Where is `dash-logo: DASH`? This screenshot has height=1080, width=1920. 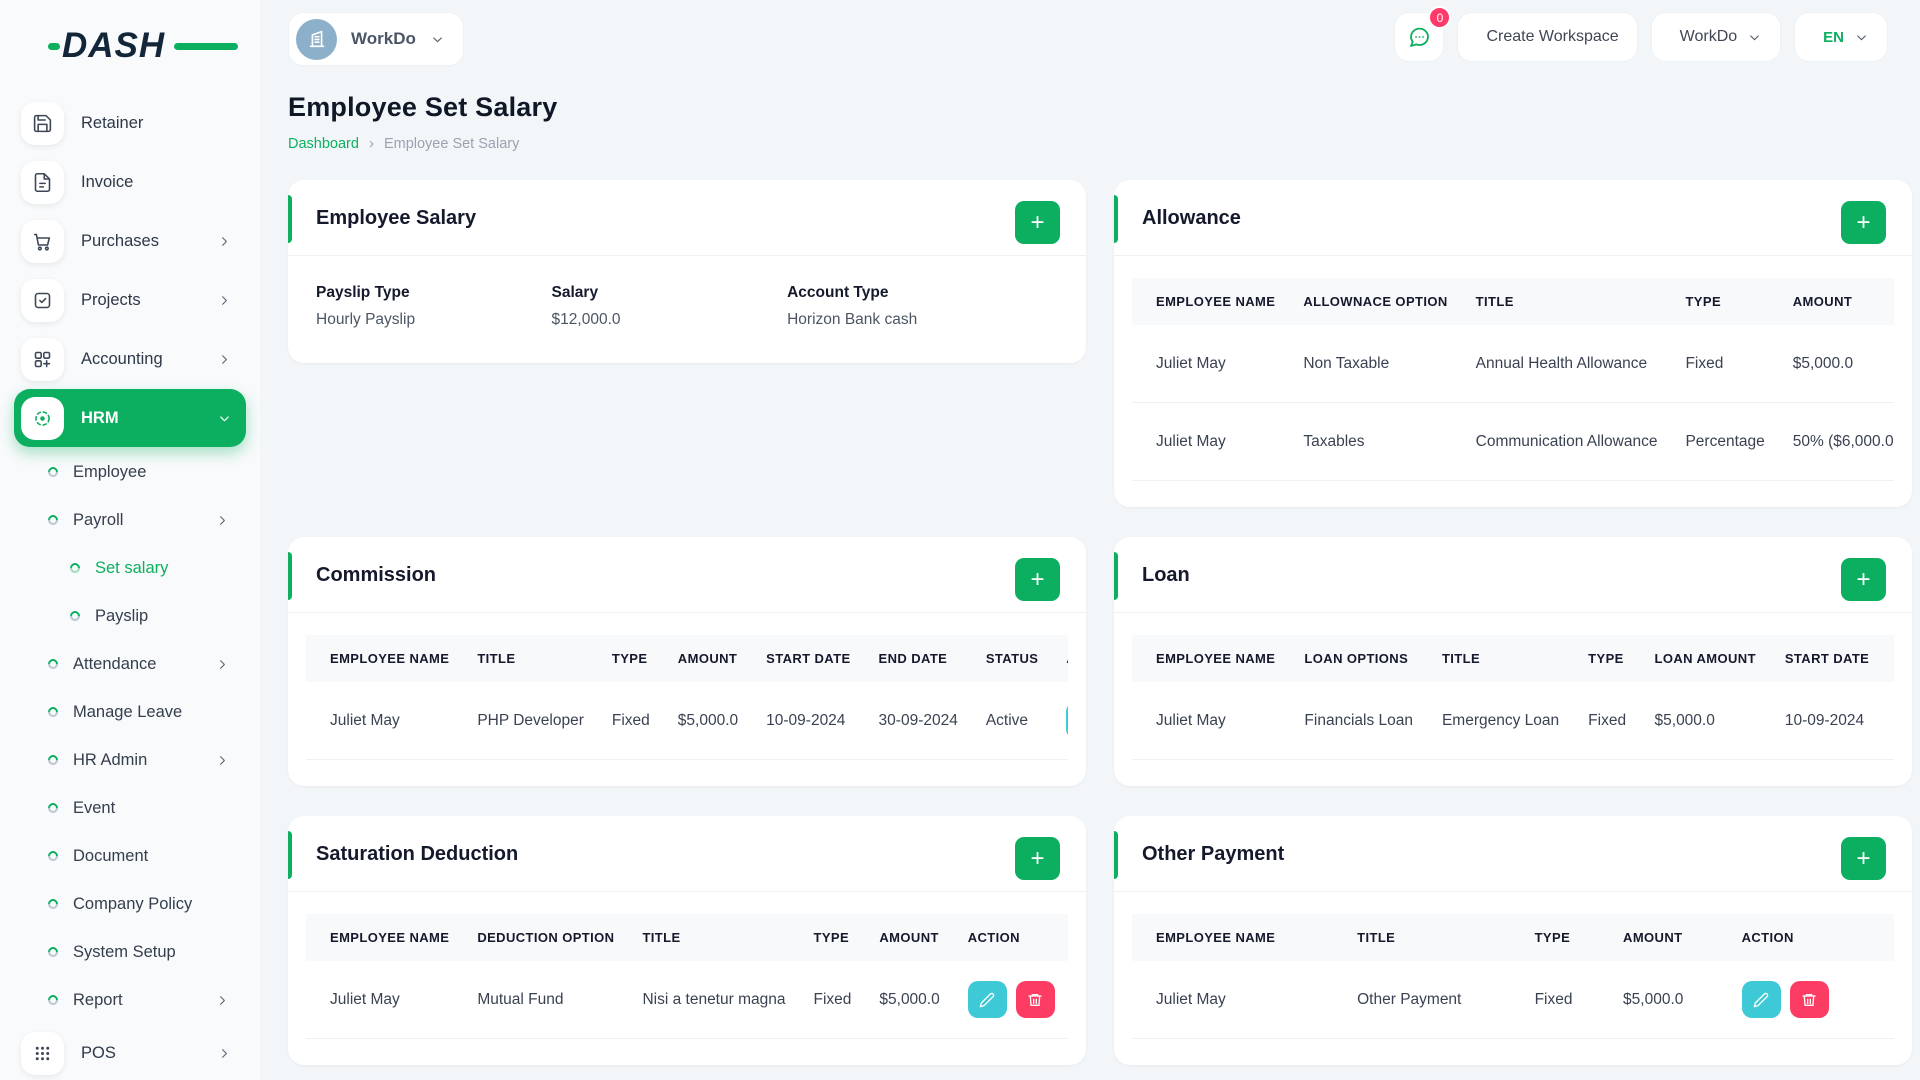 dash-logo: DASH is located at coordinates (143, 46).